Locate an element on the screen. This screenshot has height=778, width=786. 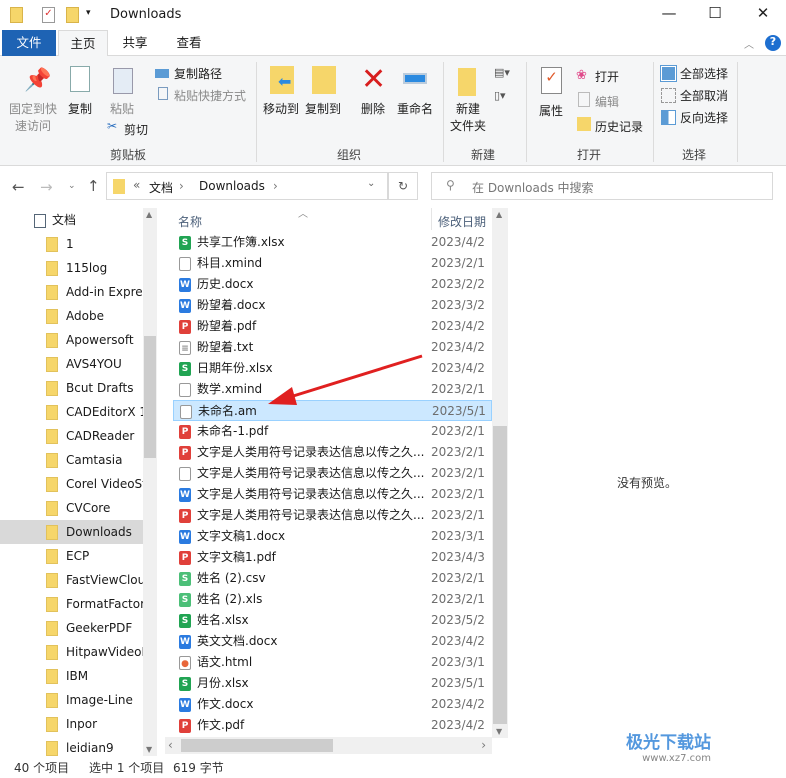
file-row: P 文字文稿1.pdf 2023/4/3 is located at coordinates (332, 557).